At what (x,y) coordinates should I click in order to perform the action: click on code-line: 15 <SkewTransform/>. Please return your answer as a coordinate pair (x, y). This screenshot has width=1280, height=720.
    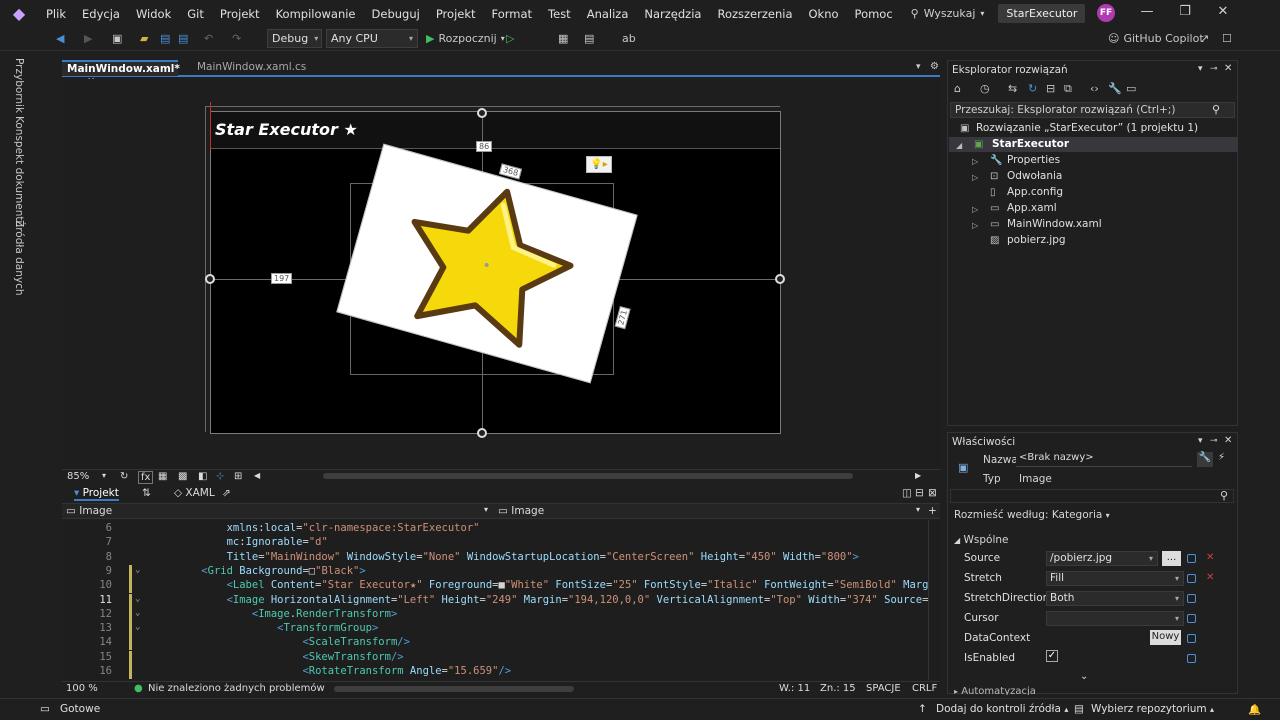
    Looking at the image, I should click on (495, 657).